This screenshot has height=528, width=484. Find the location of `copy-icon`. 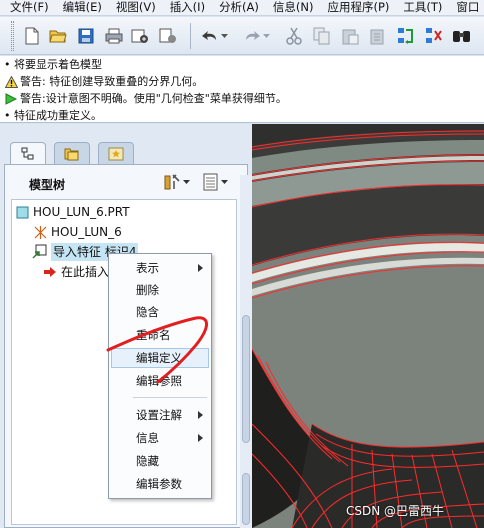

copy-icon is located at coordinates (322, 36).